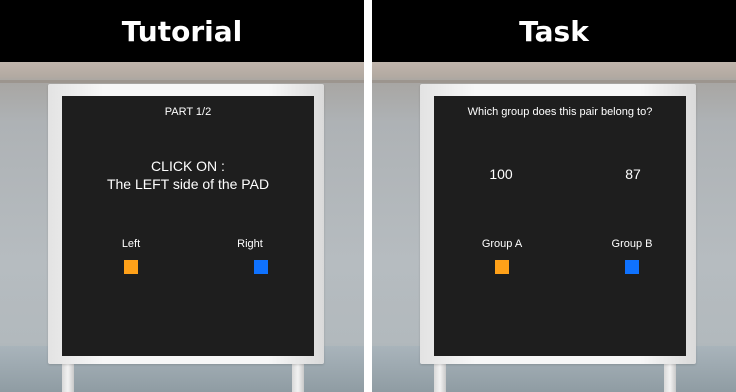 The width and height of the screenshot is (736, 392). Describe the element at coordinates (188, 166) in the screenshot. I see `instruction-line-1: CLICK ON :` at that location.